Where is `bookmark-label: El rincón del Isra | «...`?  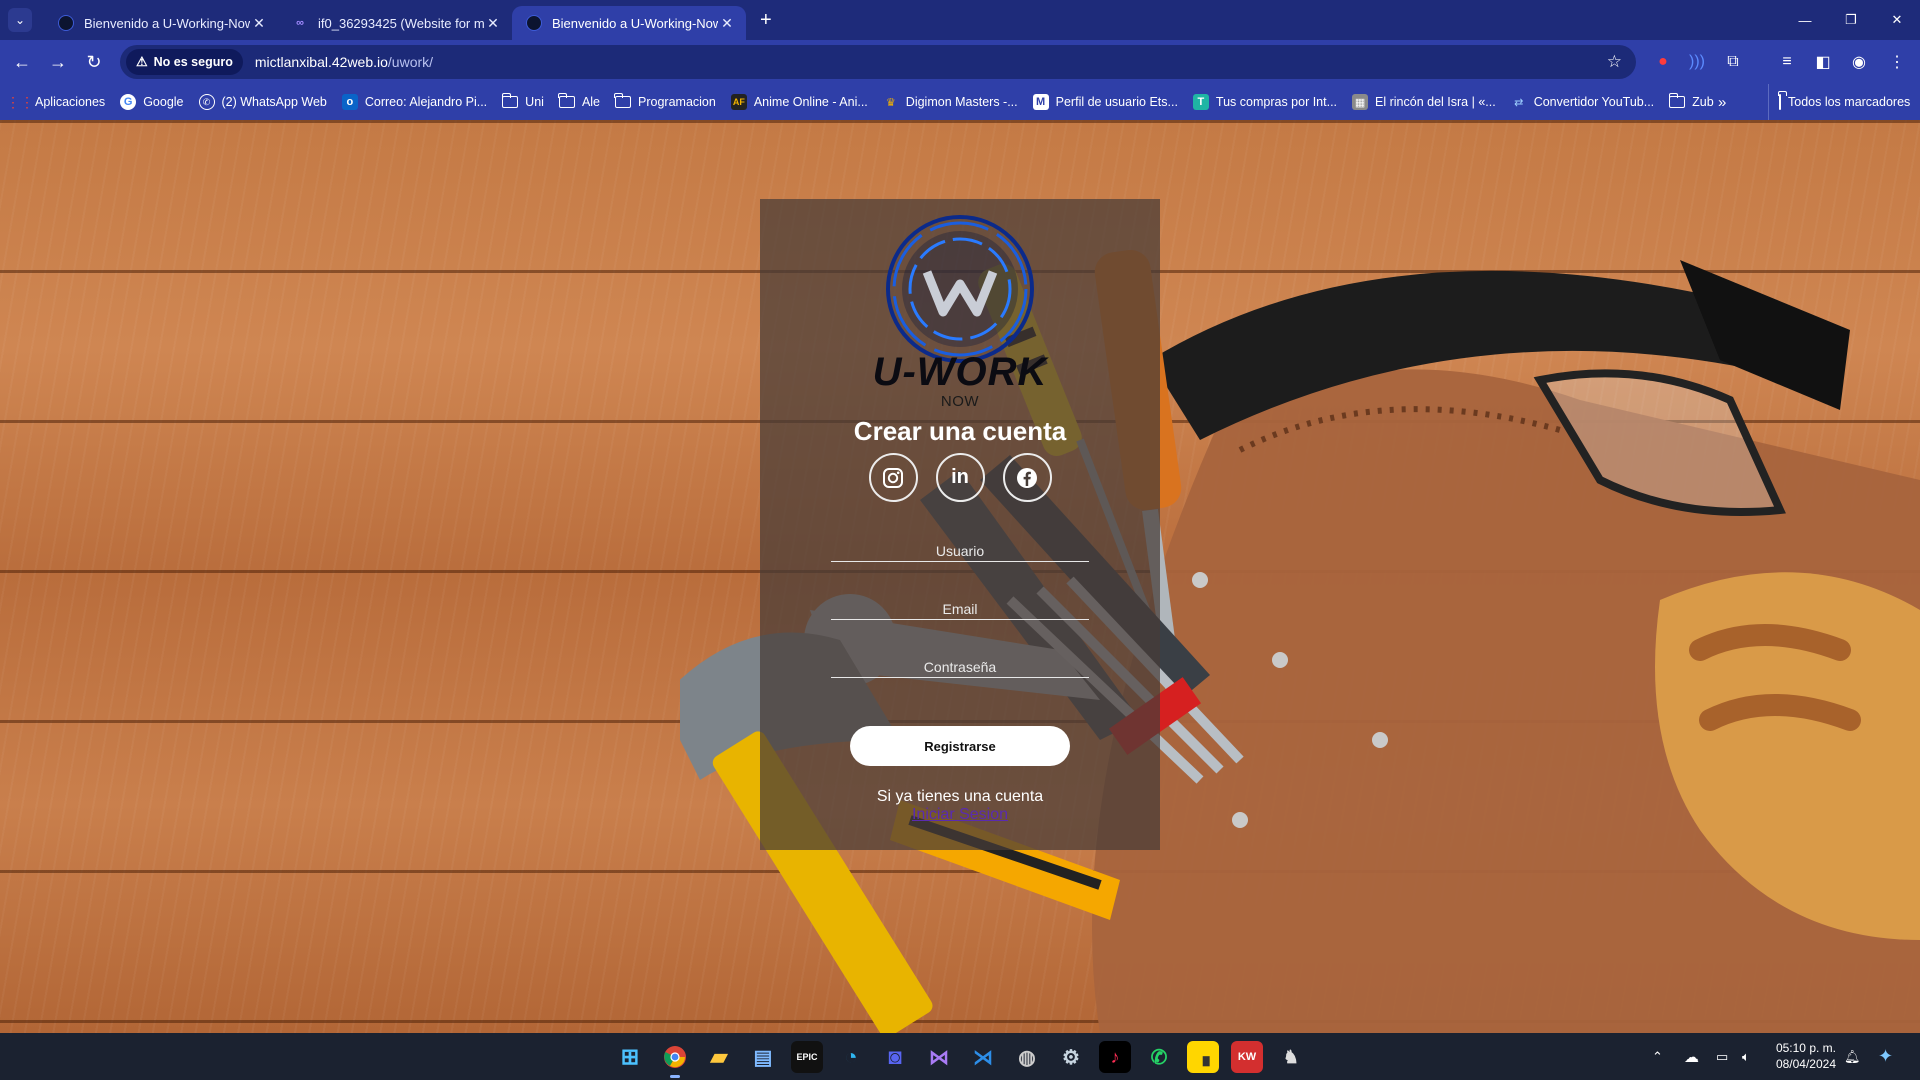 bookmark-label: El rincón del Isra | «... is located at coordinates (1435, 102).